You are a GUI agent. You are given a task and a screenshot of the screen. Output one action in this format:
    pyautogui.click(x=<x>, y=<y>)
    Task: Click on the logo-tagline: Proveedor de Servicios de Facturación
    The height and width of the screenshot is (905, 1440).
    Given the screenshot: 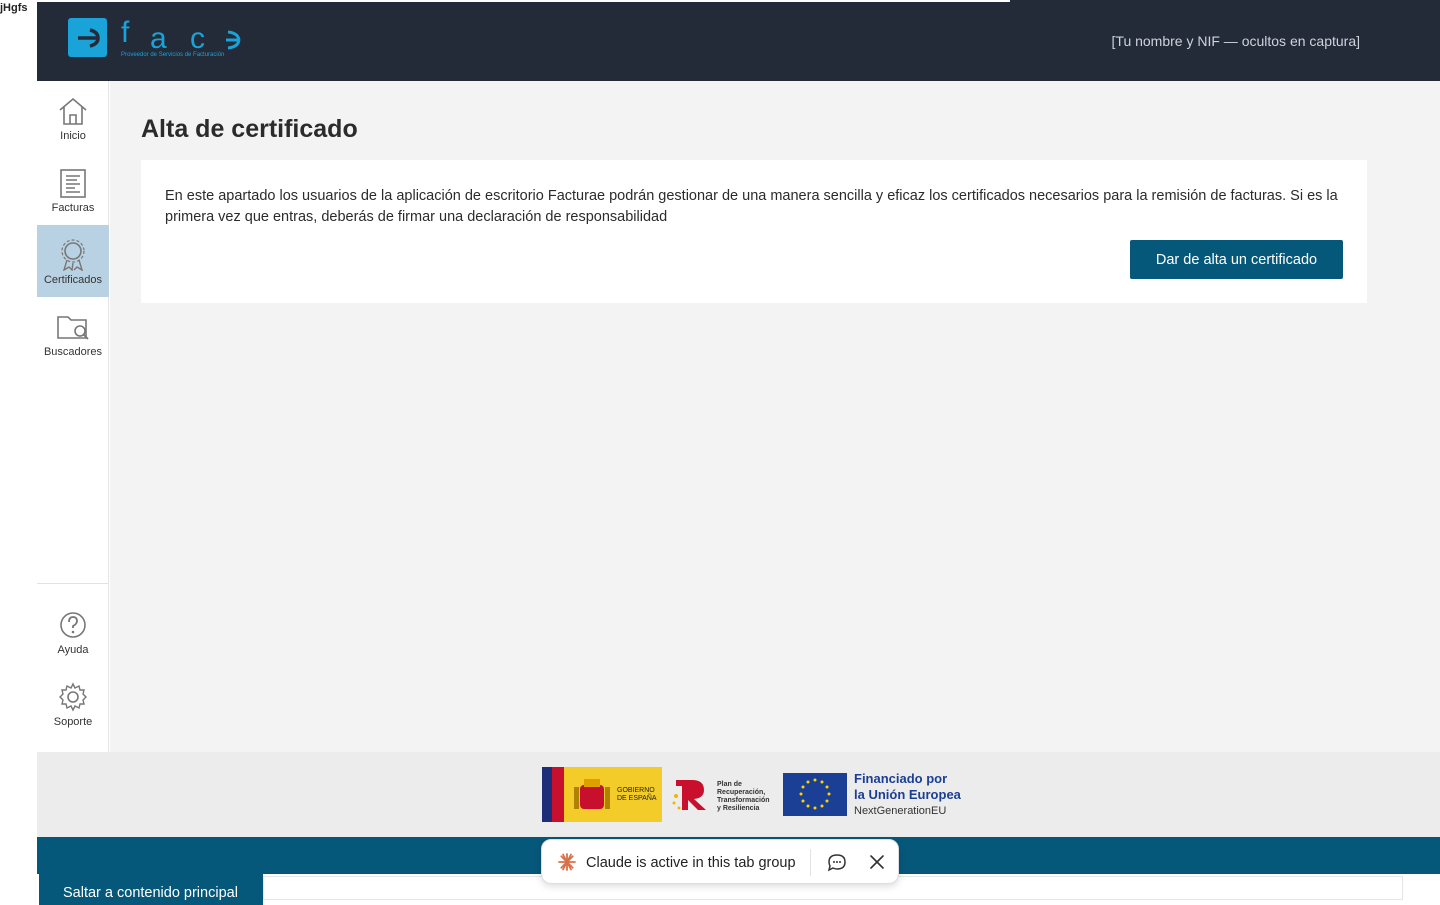 What is the action you would take?
    pyautogui.click(x=172, y=55)
    